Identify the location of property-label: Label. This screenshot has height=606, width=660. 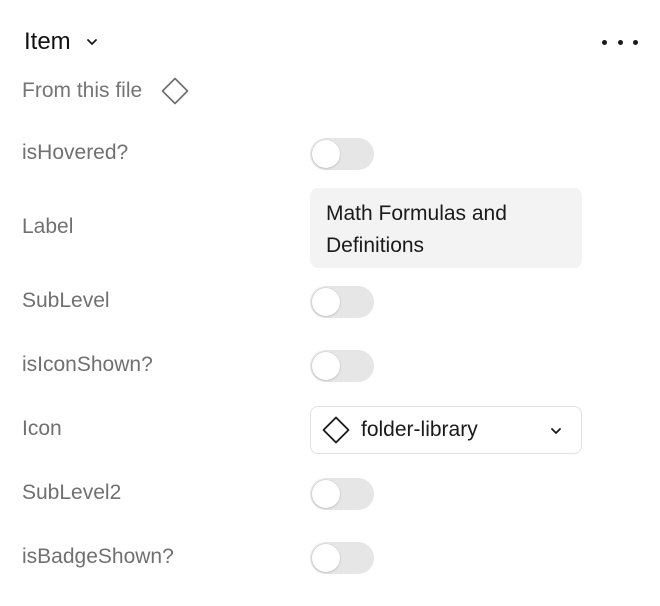
(48, 226).